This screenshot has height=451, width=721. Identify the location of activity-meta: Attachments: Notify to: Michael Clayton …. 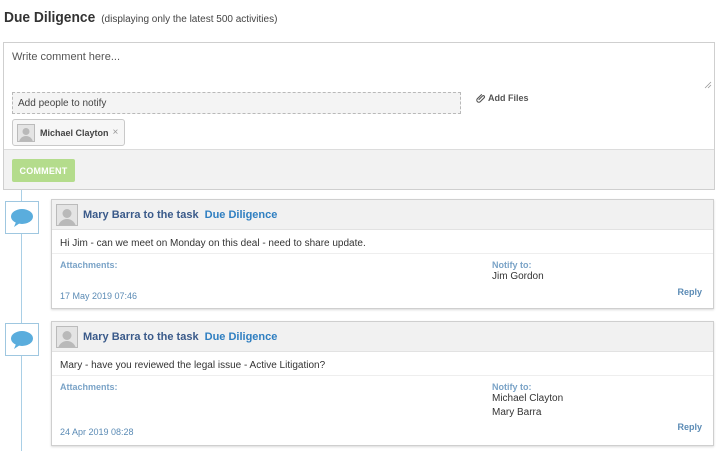
(382, 406).